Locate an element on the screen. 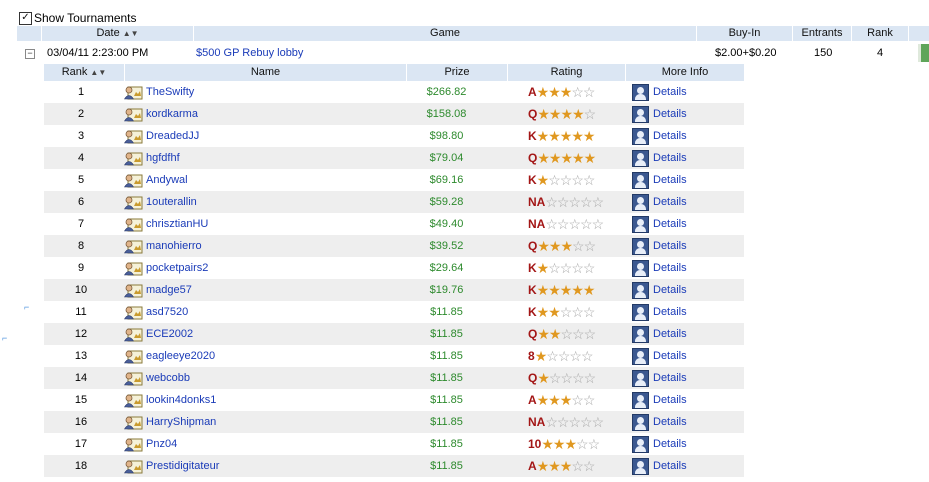  player-name-link: pocketpairs2 is located at coordinates (177, 268).